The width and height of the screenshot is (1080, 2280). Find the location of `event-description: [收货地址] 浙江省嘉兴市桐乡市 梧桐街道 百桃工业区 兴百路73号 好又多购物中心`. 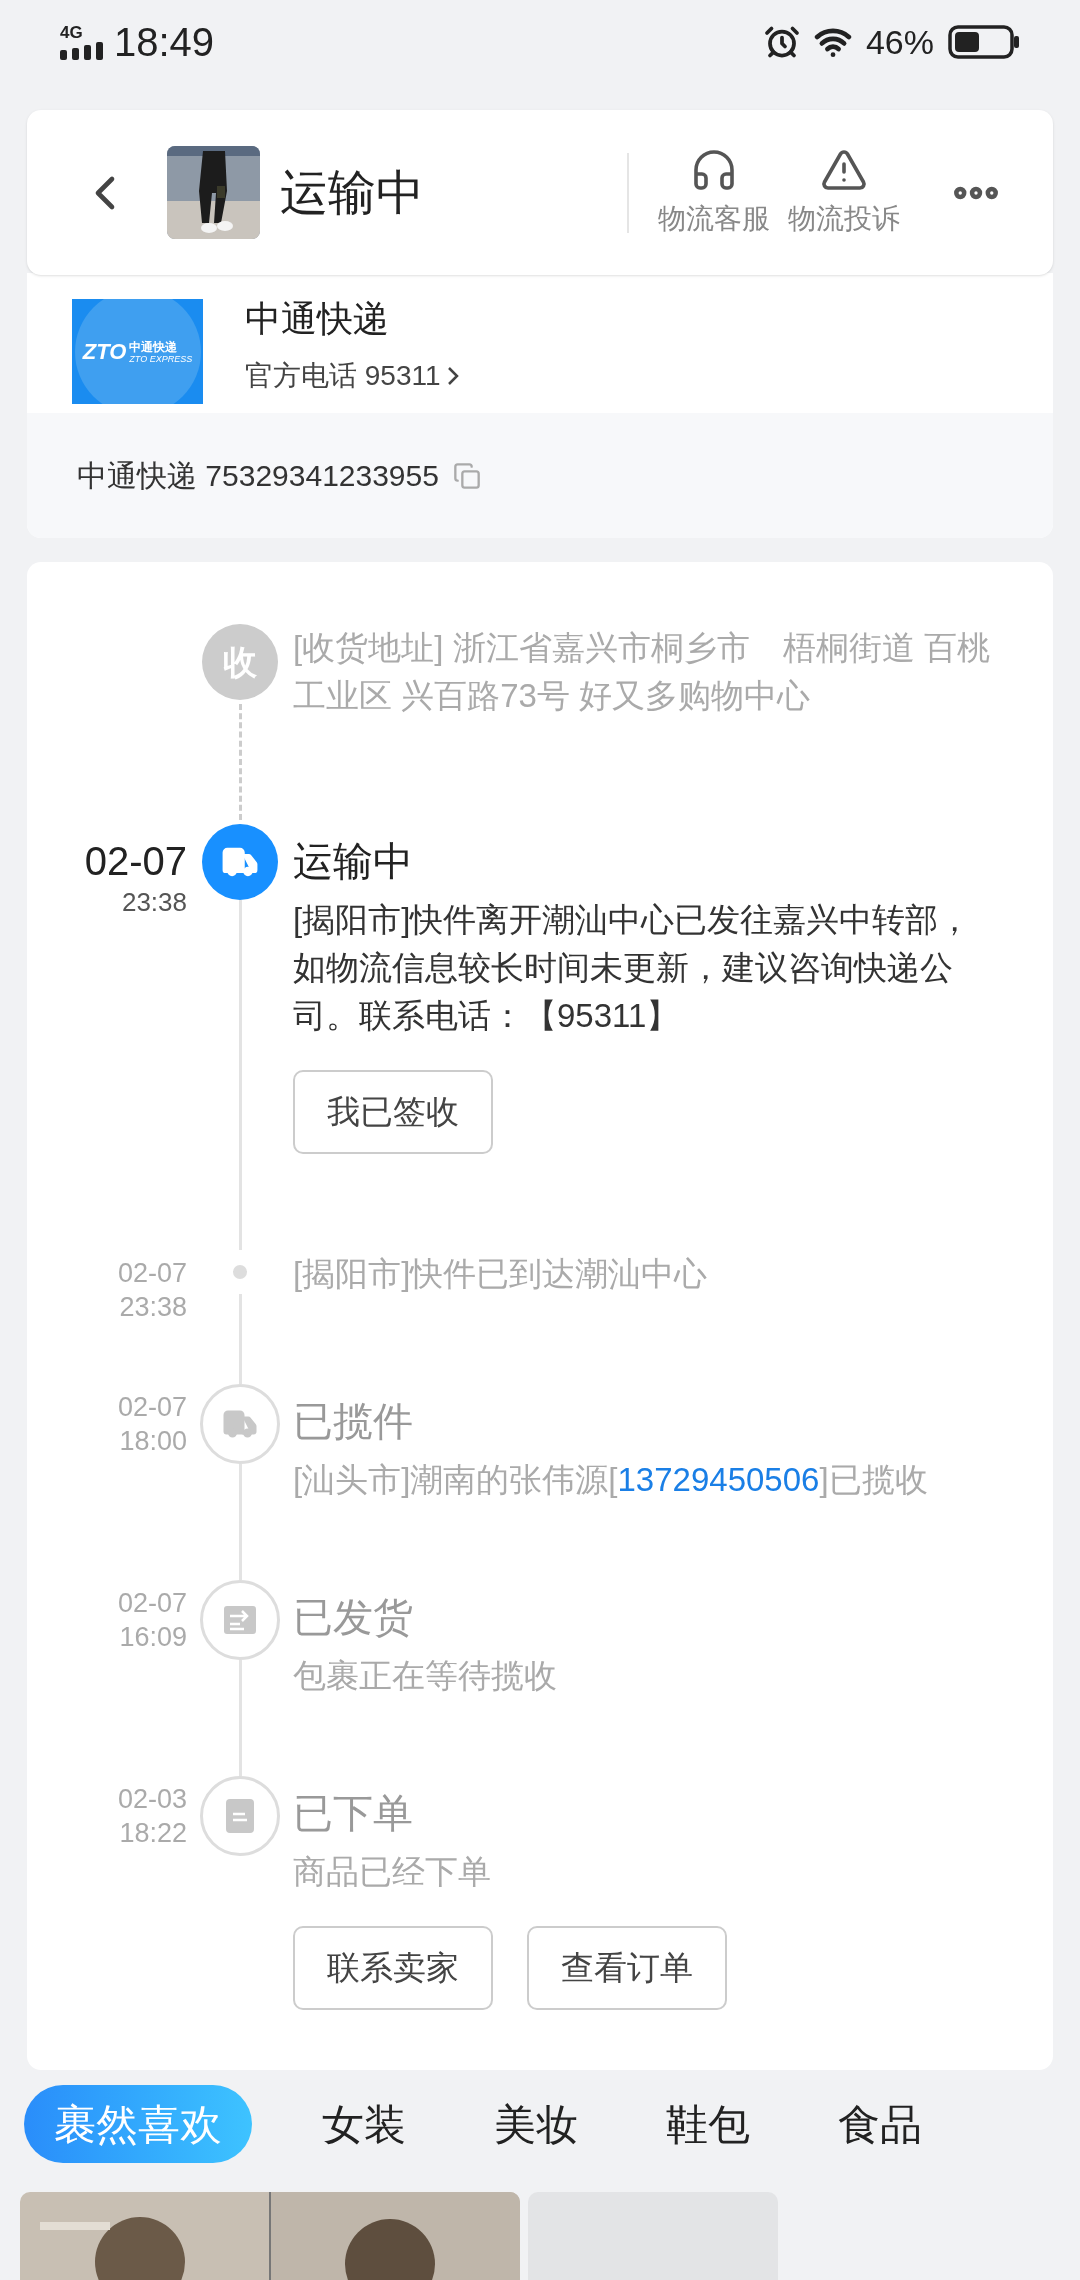

event-description: [收货地址] 浙江省嘉兴市桐乡市 梧桐街道 百桃工业区 兴百路73号 好又多购物中心 is located at coordinates (642, 672).